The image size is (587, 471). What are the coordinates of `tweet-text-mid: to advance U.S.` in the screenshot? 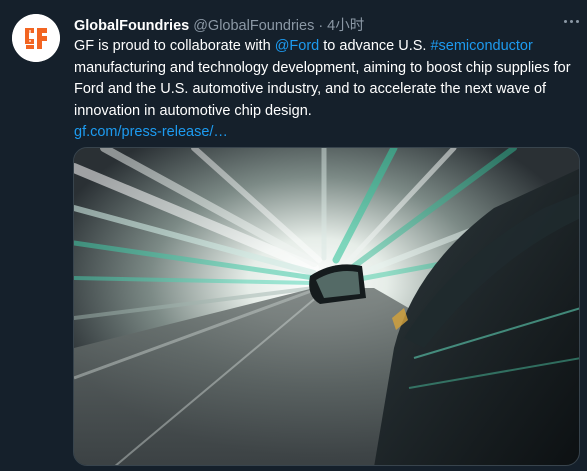 It's located at (375, 46).